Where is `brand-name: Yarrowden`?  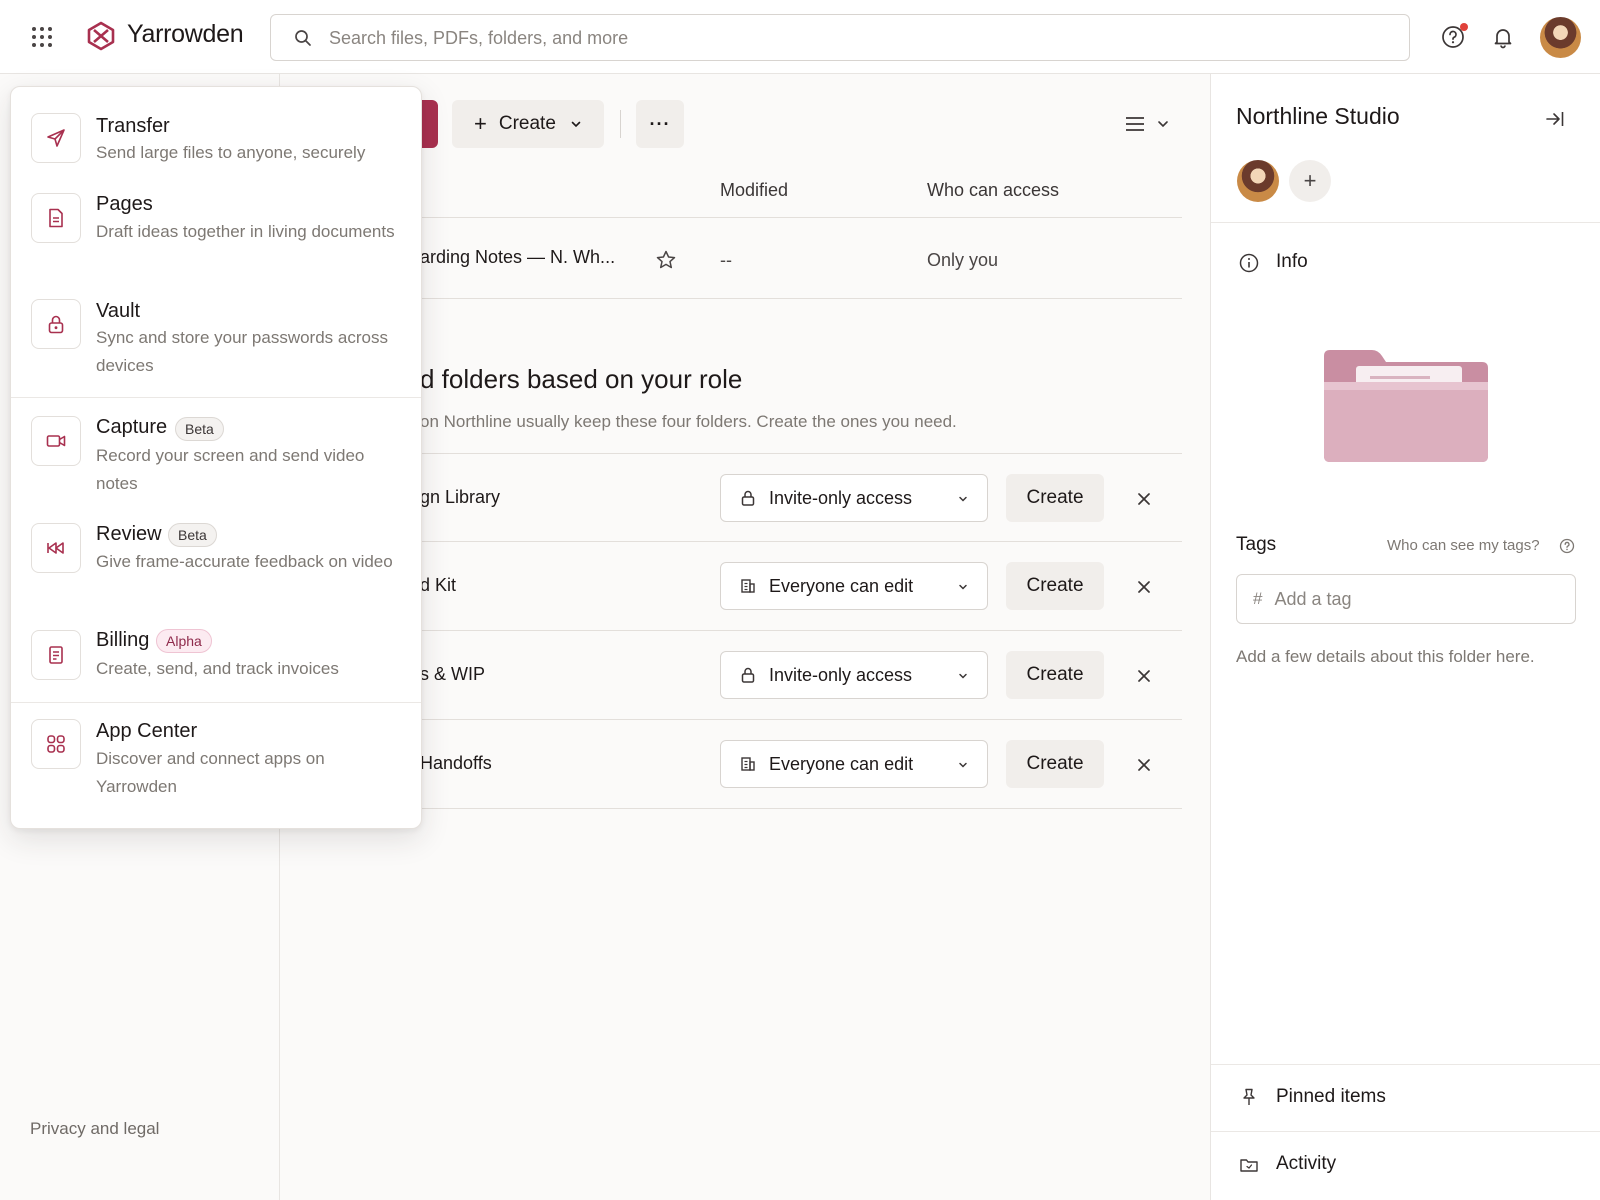
brand-name: Yarrowden is located at coordinates (185, 34).